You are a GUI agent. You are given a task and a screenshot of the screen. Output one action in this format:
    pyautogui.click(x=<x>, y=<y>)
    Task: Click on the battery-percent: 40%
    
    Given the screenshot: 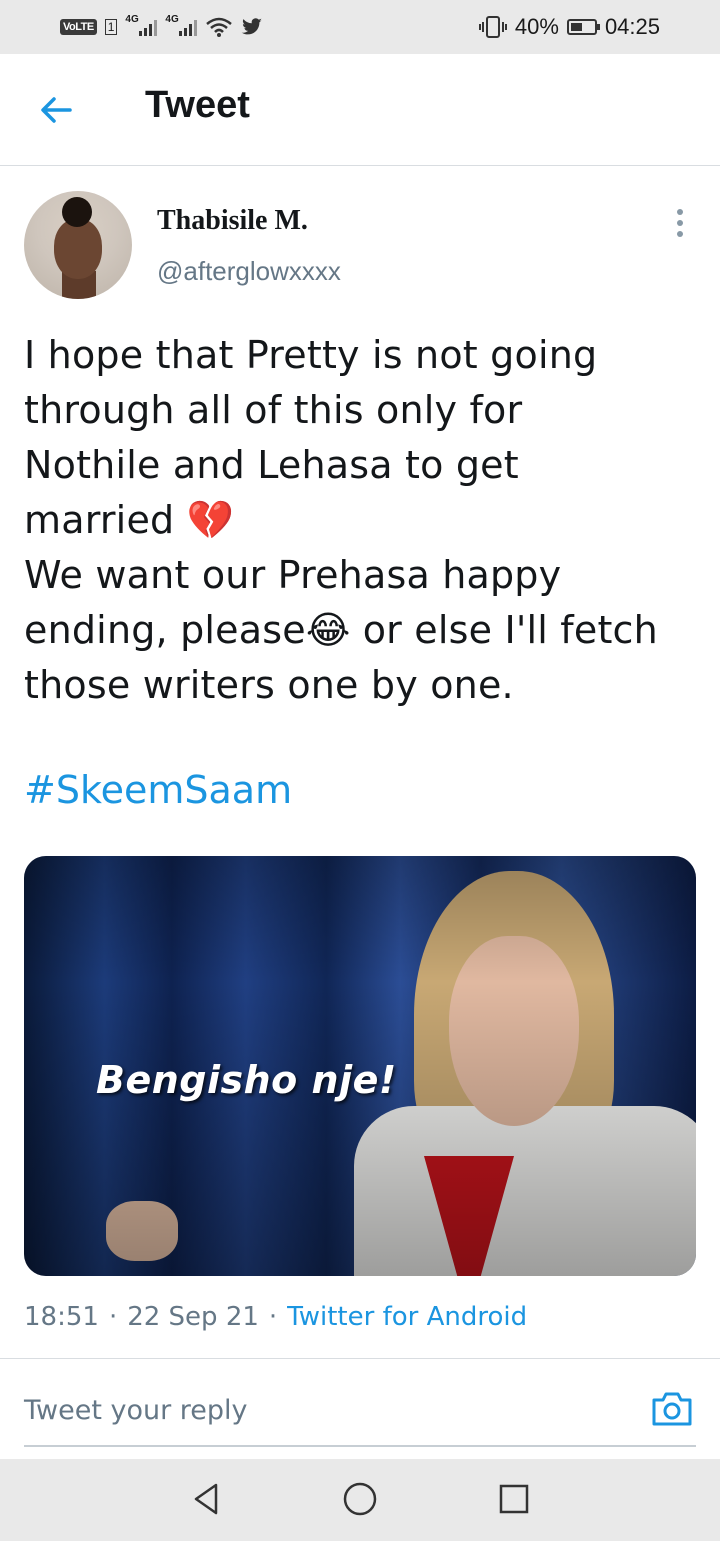 What is the action you would take?
    pyautogui.click(x=536, y=26)
    